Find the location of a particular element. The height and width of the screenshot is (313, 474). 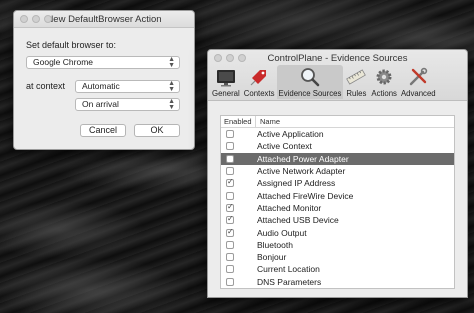

browser-label: Set default browser to: is located at coordinates (71, 45).